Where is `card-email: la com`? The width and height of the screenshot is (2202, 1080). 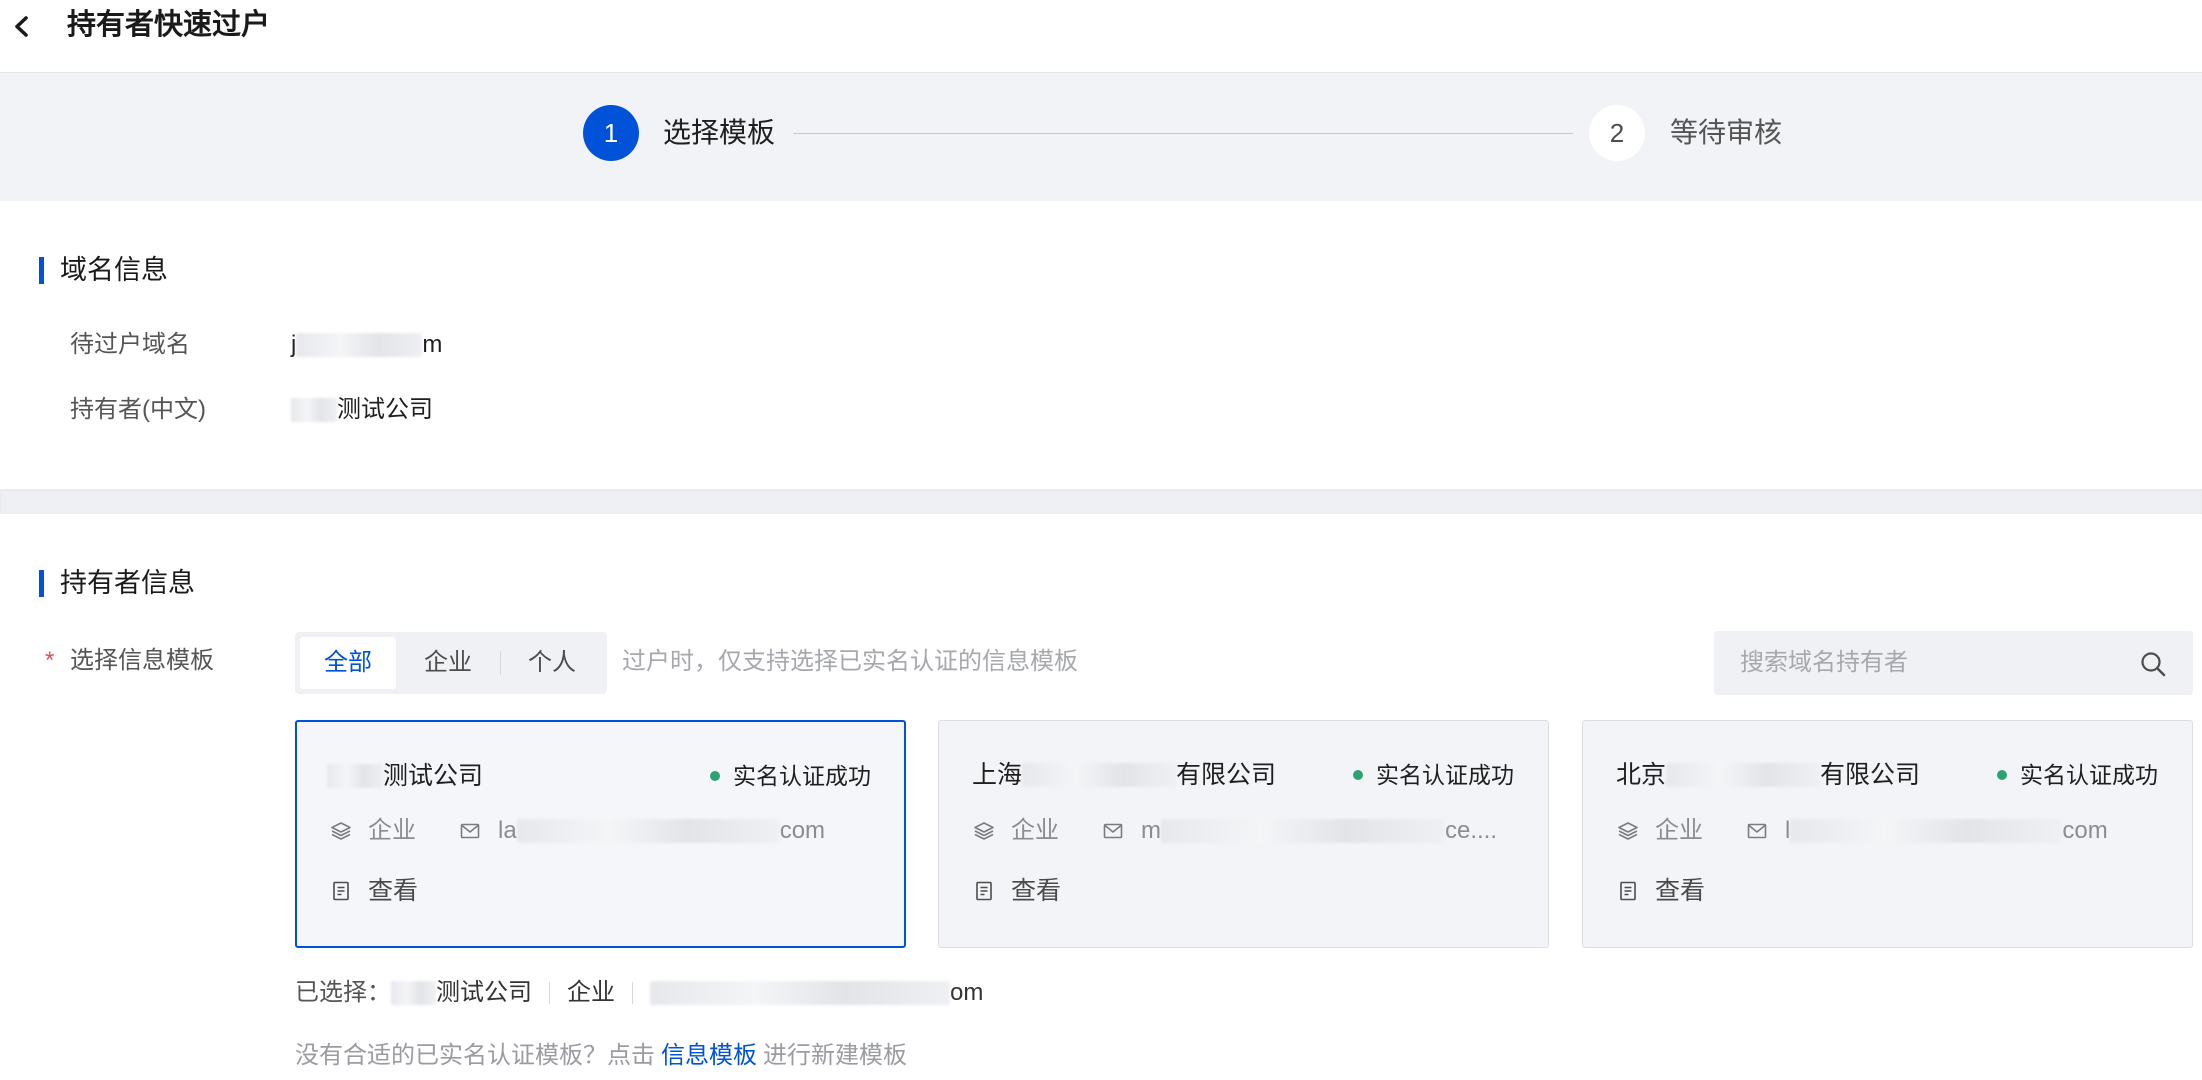
card-email: la com is located at coordinates (661, 831).